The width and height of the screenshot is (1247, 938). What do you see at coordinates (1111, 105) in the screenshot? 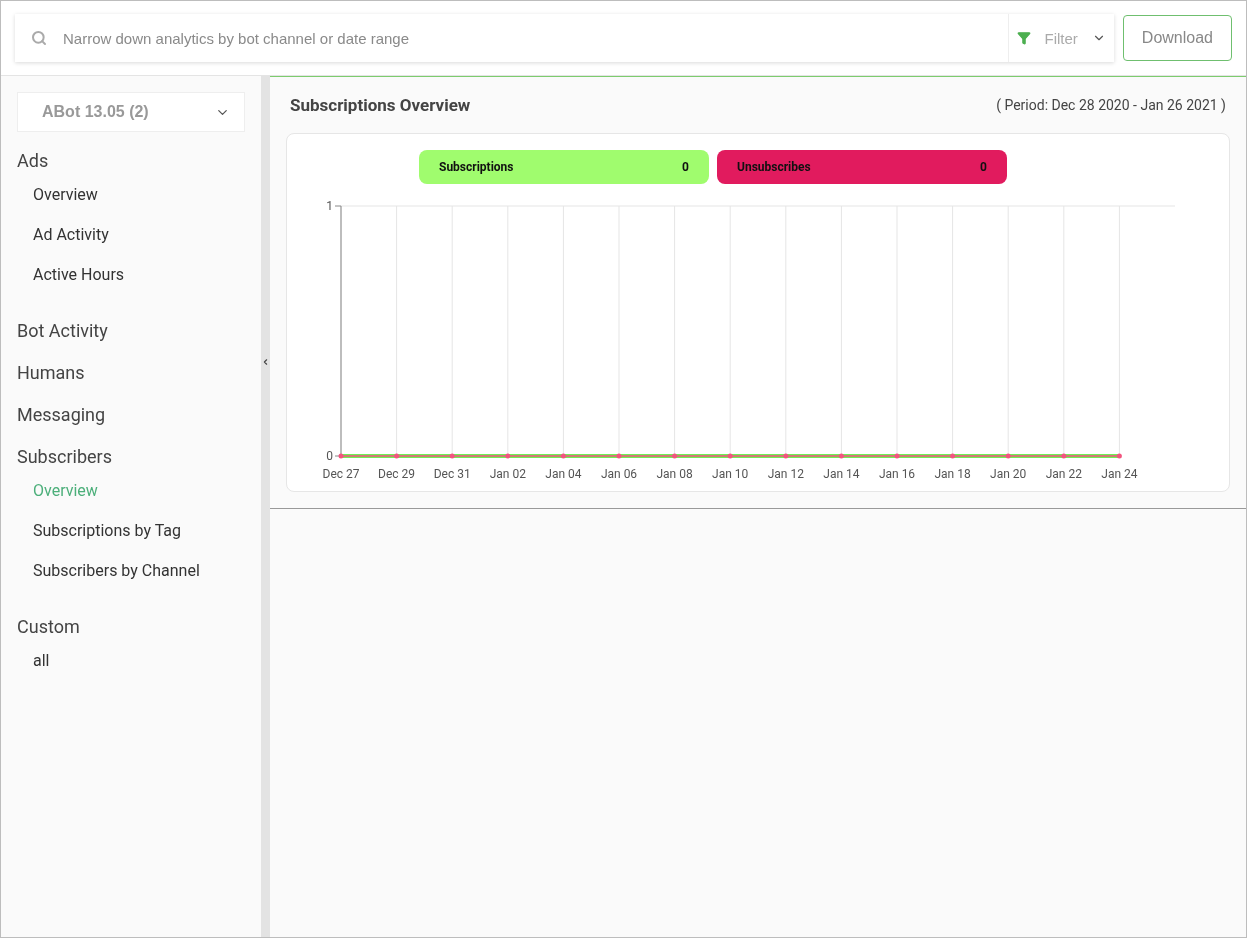
I see `period-label: ( Period: Dec 28 2020 - Jan 26 2021 )` at bounding box center [1111, 105].